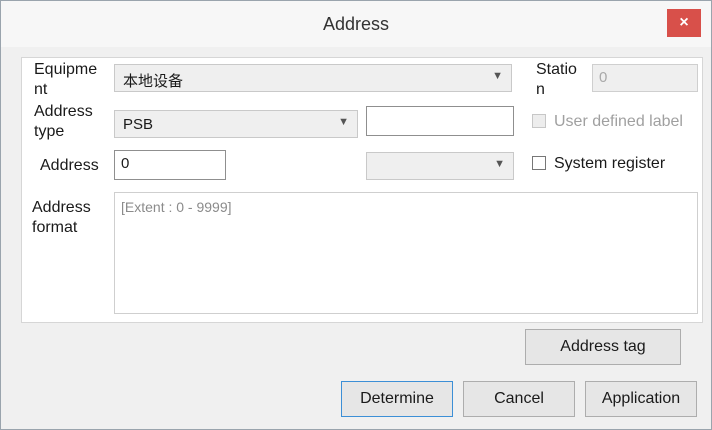  I want to click on address-type-select: PSB ▼, so click(236, 124).